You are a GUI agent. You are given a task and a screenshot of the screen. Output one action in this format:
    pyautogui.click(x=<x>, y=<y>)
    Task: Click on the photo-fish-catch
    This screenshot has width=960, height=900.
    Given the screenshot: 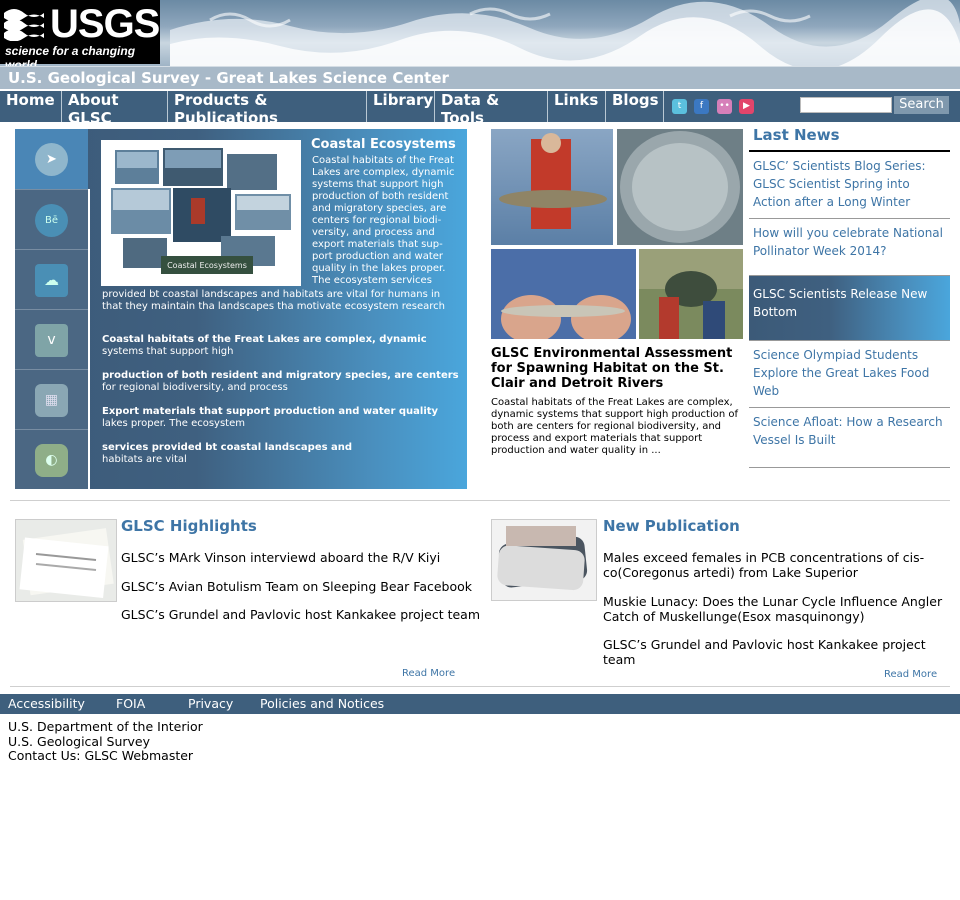 What is the action you would take?
    pyautogui.click(x=552, y=187)
    